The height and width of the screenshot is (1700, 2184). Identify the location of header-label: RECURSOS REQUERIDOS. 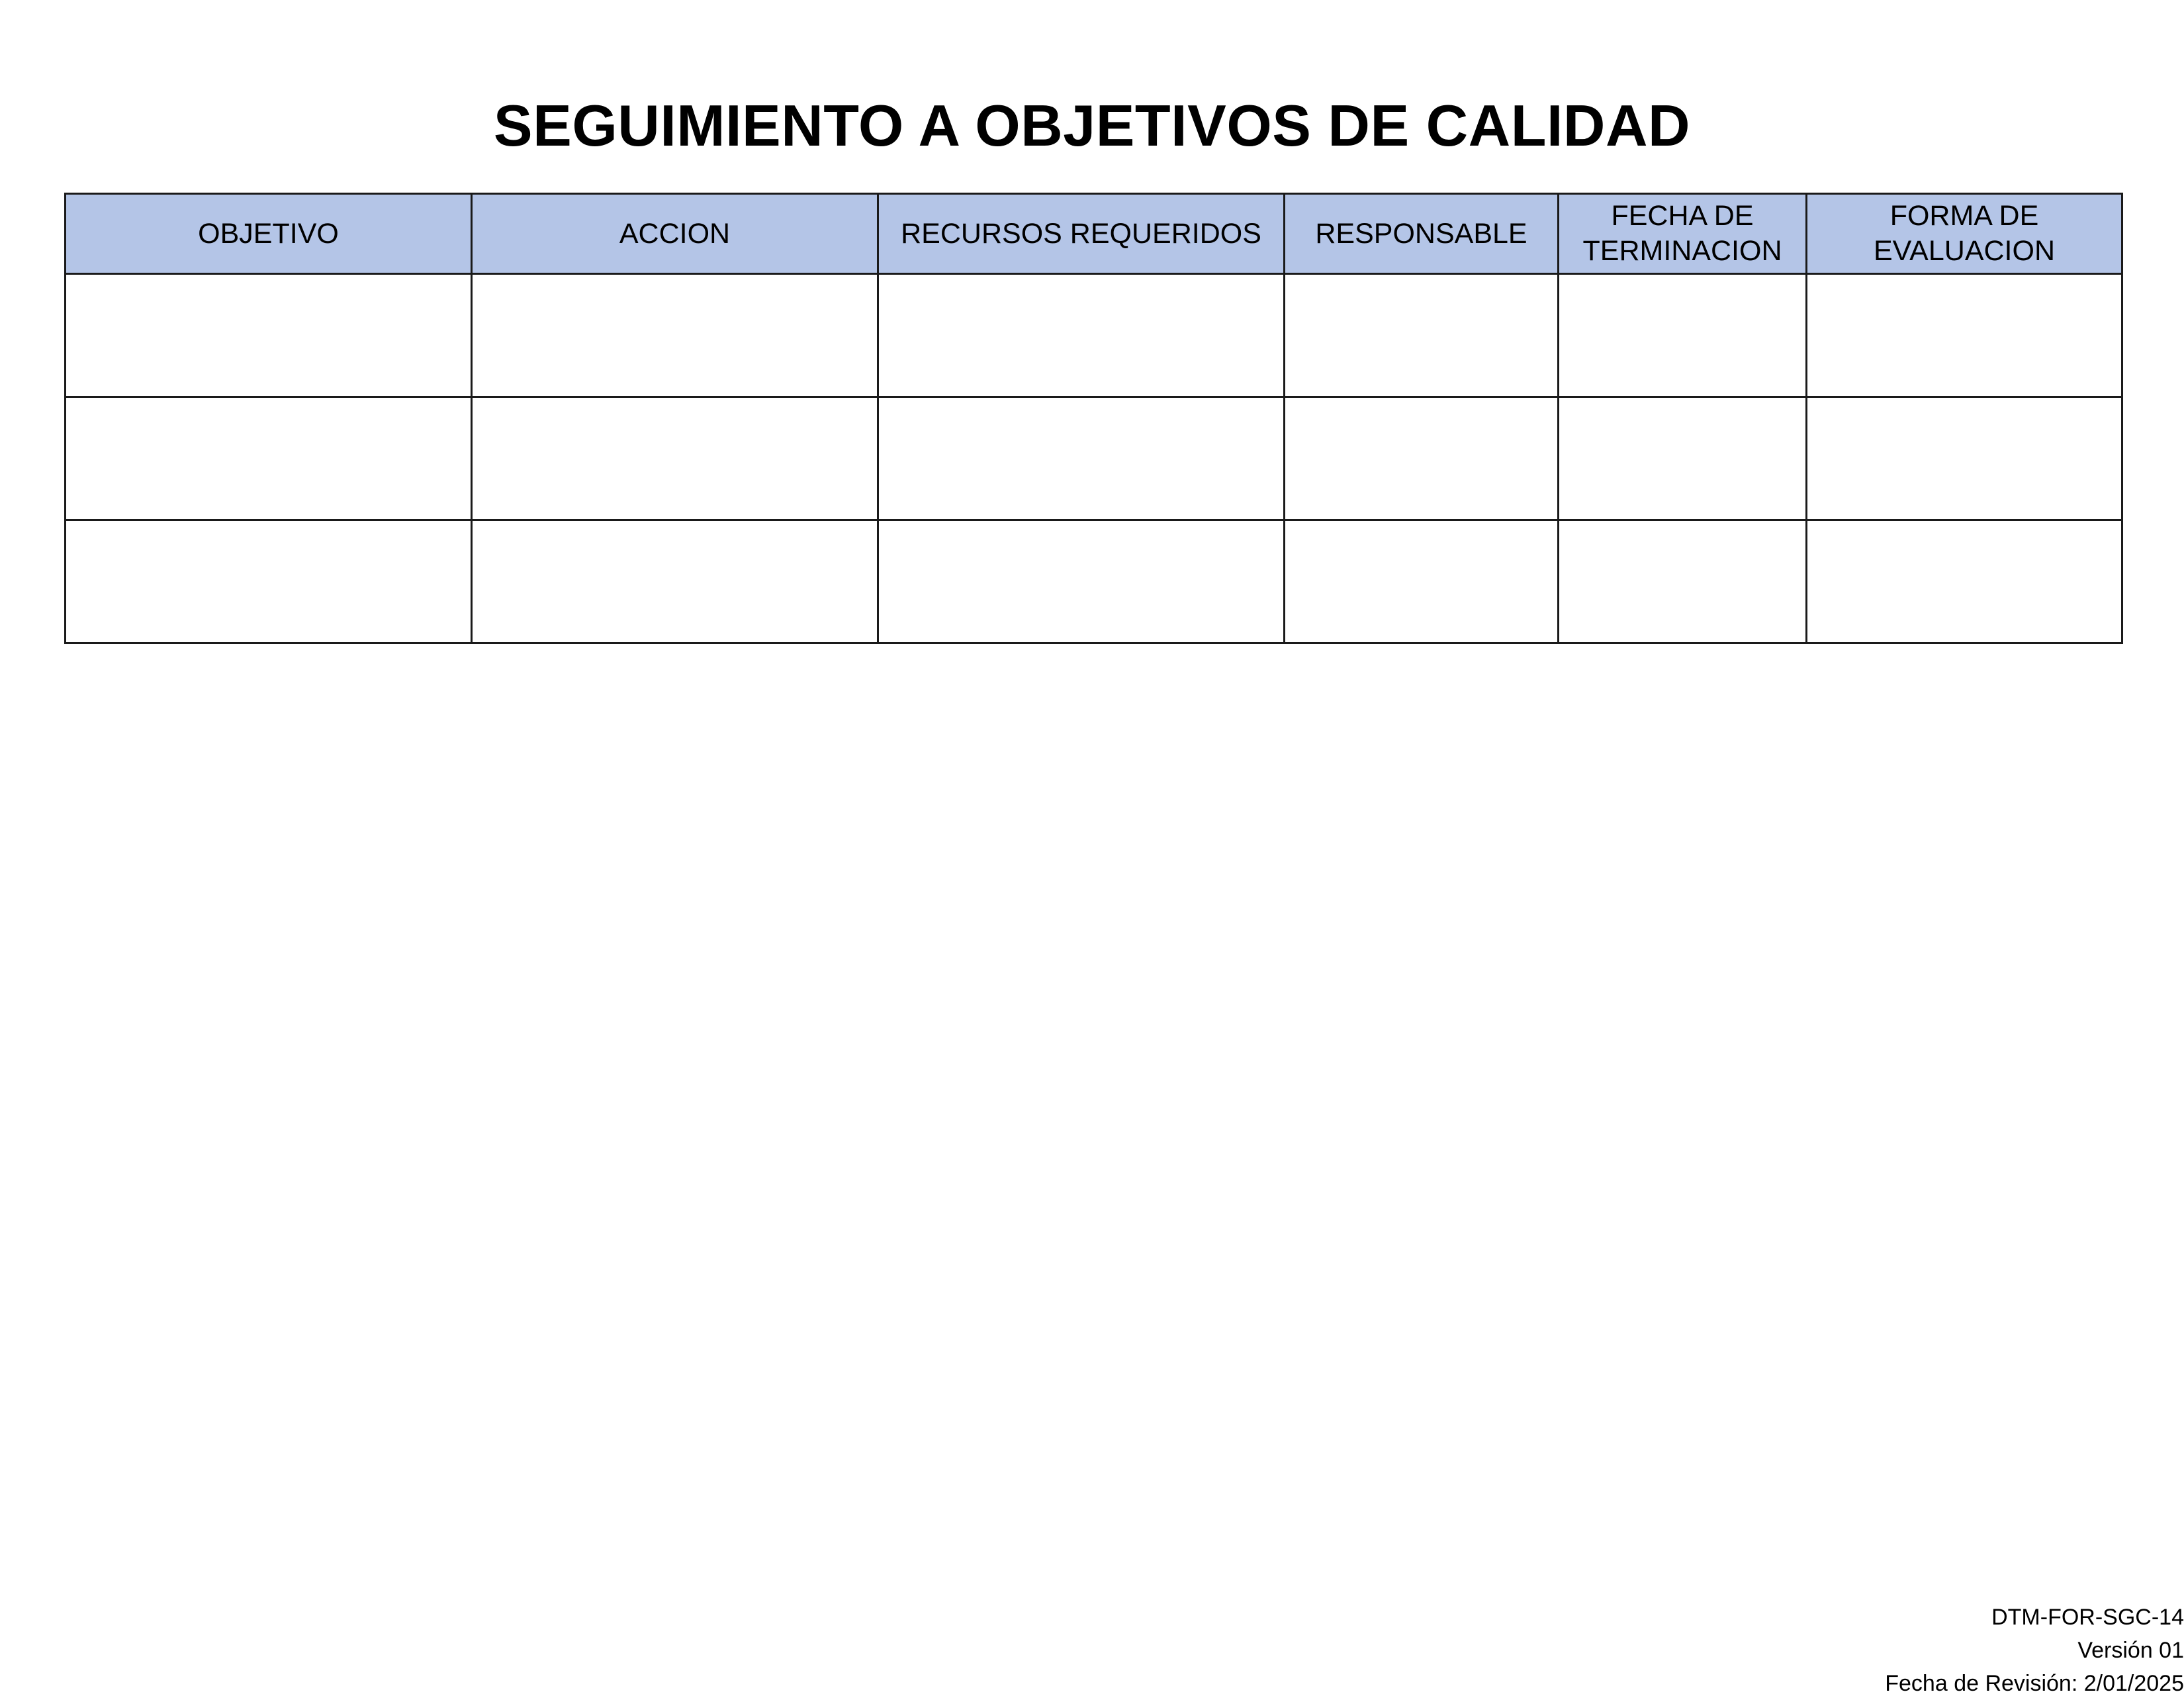
(1081, 233).